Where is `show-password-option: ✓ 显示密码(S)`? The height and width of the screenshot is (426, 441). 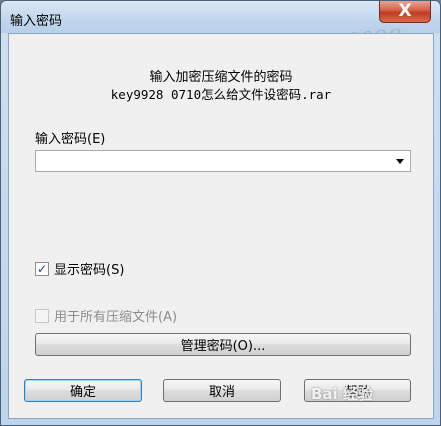
show-password-option: ✓ 显示密码(S) is located at coordinates (79, 268).